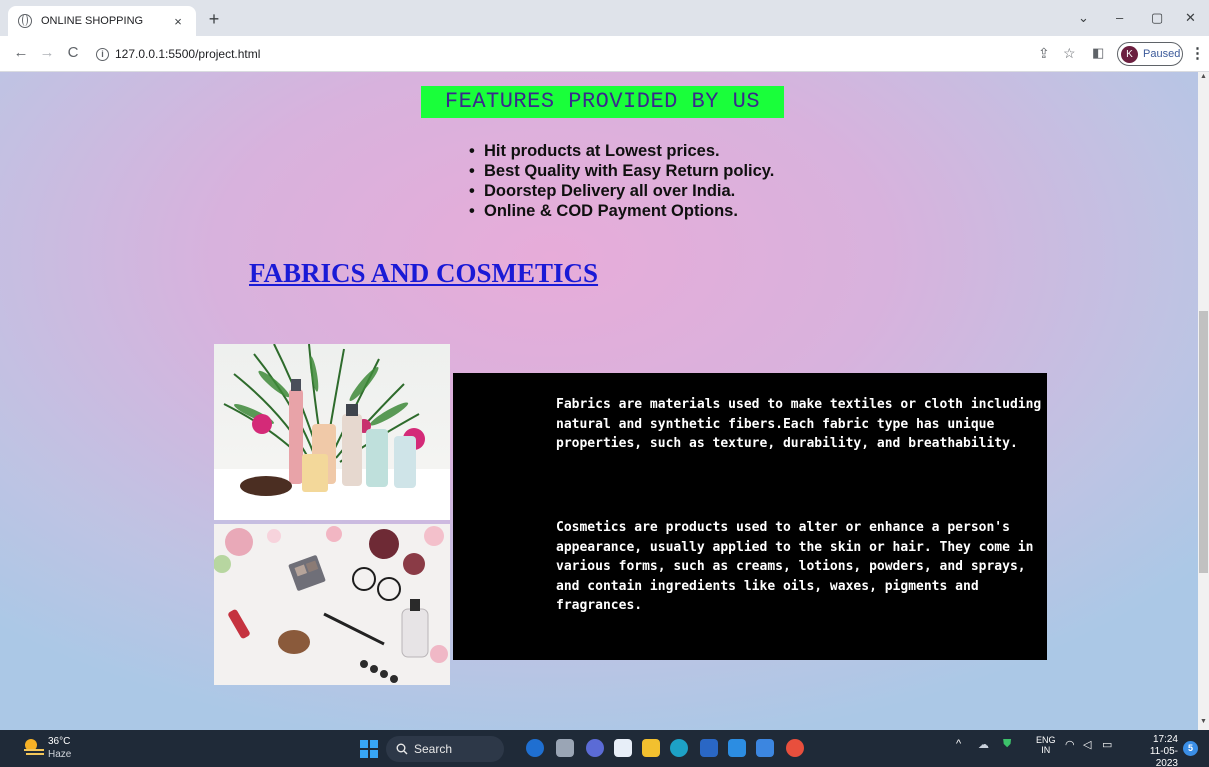 The image size is (1209, 767). I want to click on bing-app-icon, so click(535, 748).